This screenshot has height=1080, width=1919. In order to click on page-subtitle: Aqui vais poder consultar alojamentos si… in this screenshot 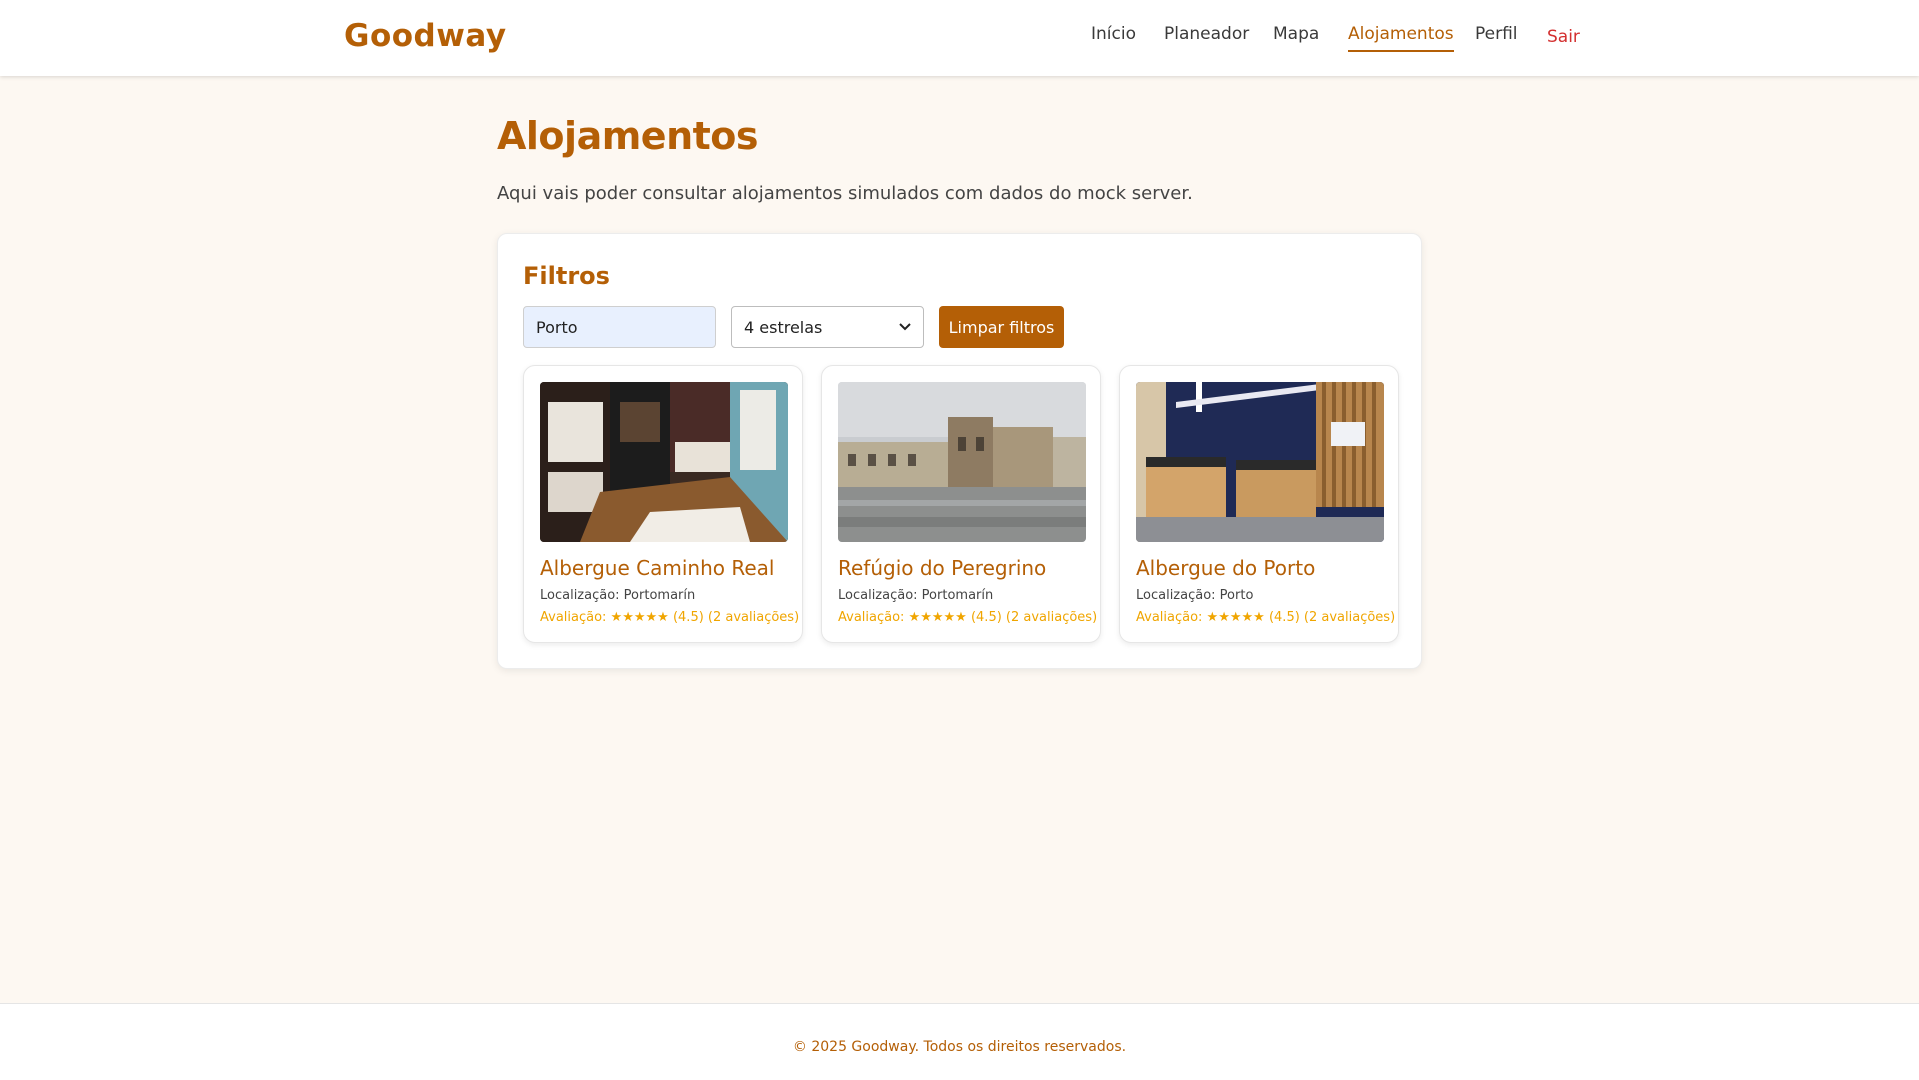, I will do `click(845, 193)`.